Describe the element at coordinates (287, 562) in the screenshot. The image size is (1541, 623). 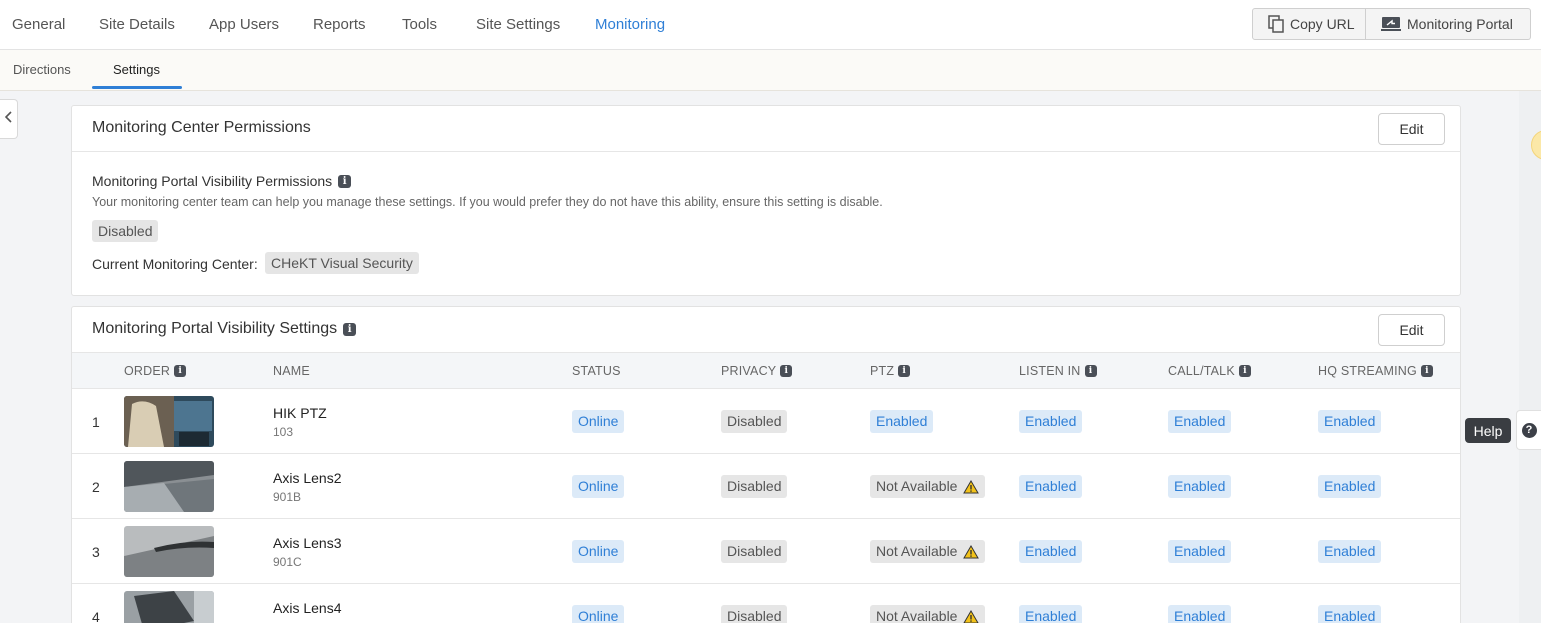
I see `camera-id: 901C` at that location.